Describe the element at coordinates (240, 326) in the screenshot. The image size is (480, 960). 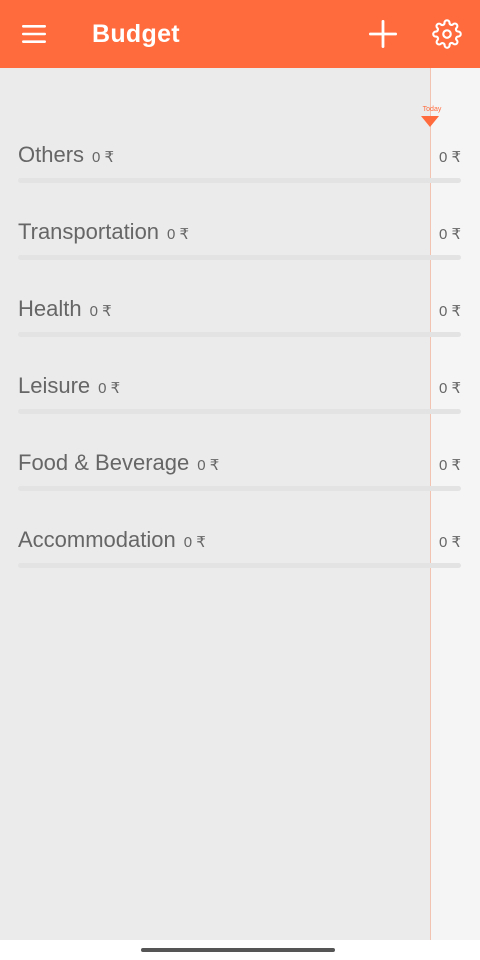
I see `category-row-health: Health 0 ₹ 0 ₹` at that location.